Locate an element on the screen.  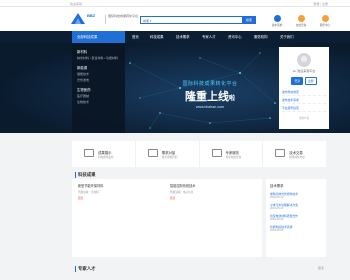
demand-panel-title: 技术需求 is located at coordinates (277, 186).